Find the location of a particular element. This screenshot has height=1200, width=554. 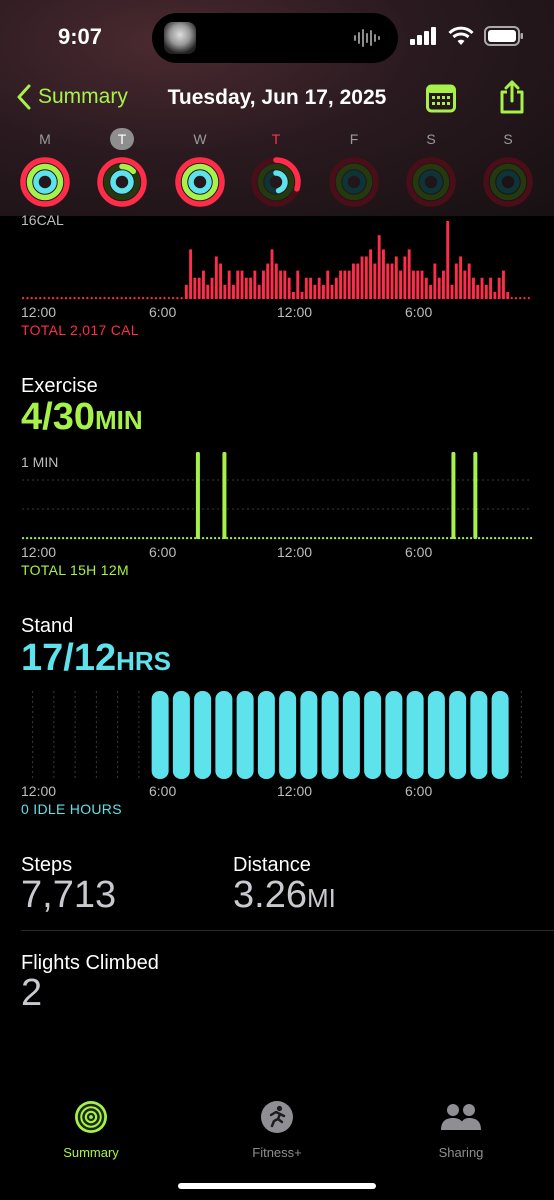

exercise-tick-0: 12:00 is located at coordinates (39, 552).